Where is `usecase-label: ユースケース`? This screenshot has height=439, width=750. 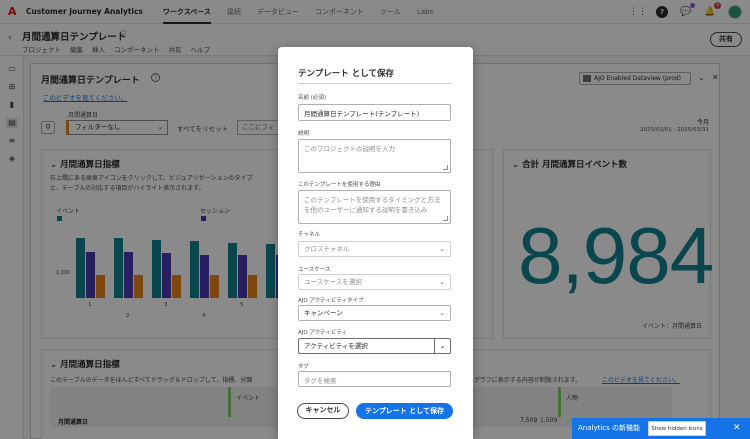
usecase-label: ユースケース is located at coordinates (314, 270).